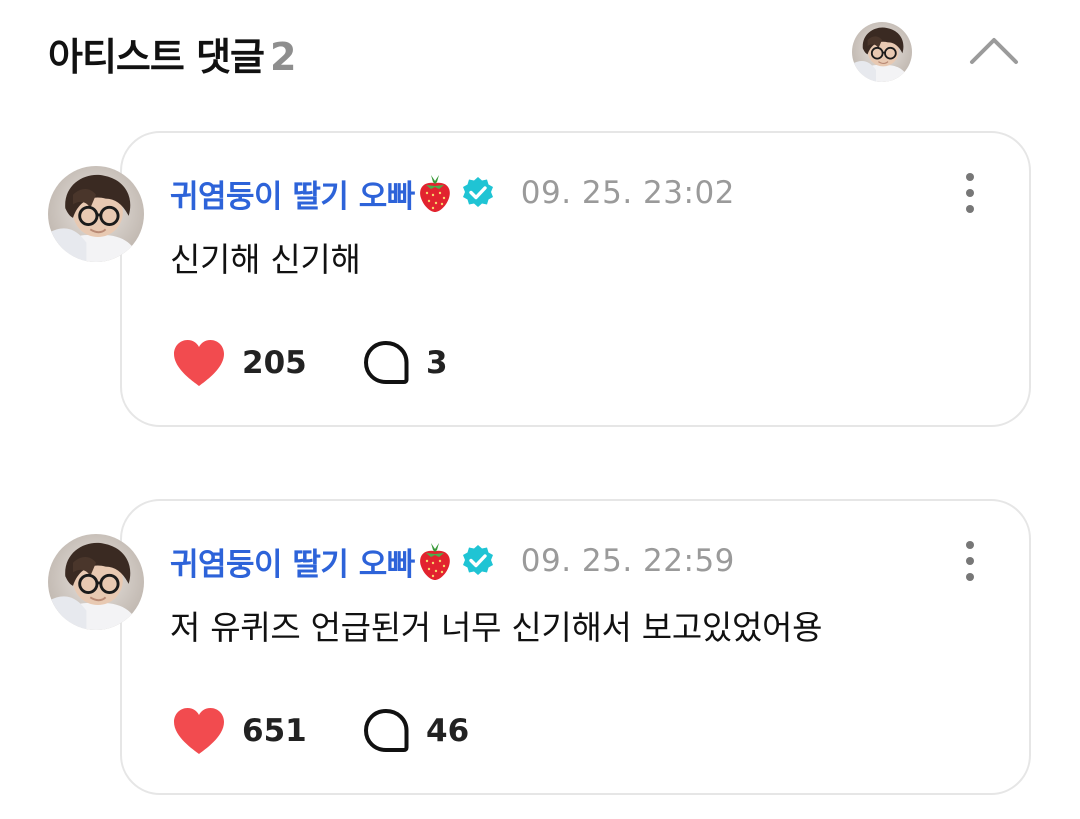 The width and height of the screenshot is (1080, 819). I want to click on collapse-button, so click(994, 50).